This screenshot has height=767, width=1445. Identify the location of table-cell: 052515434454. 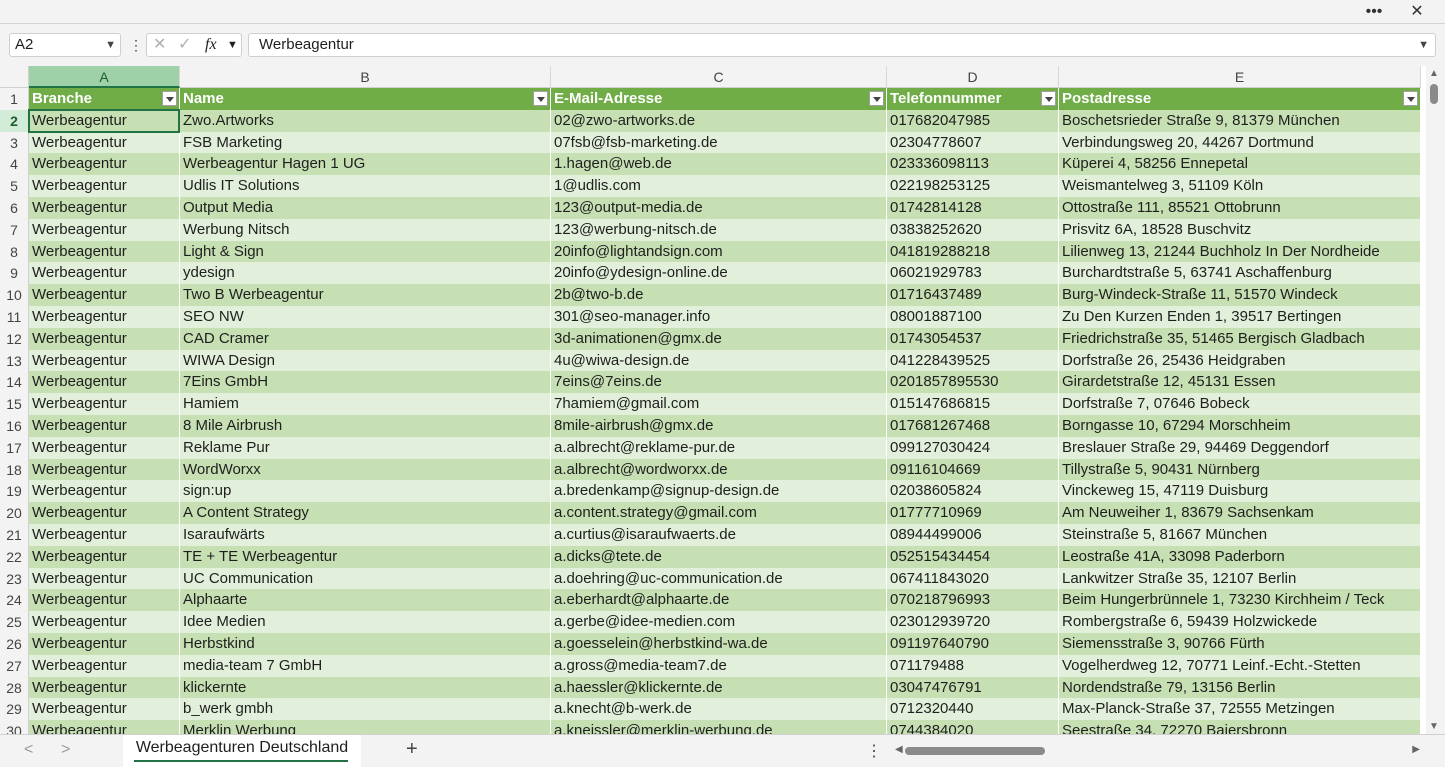
(973, 556).